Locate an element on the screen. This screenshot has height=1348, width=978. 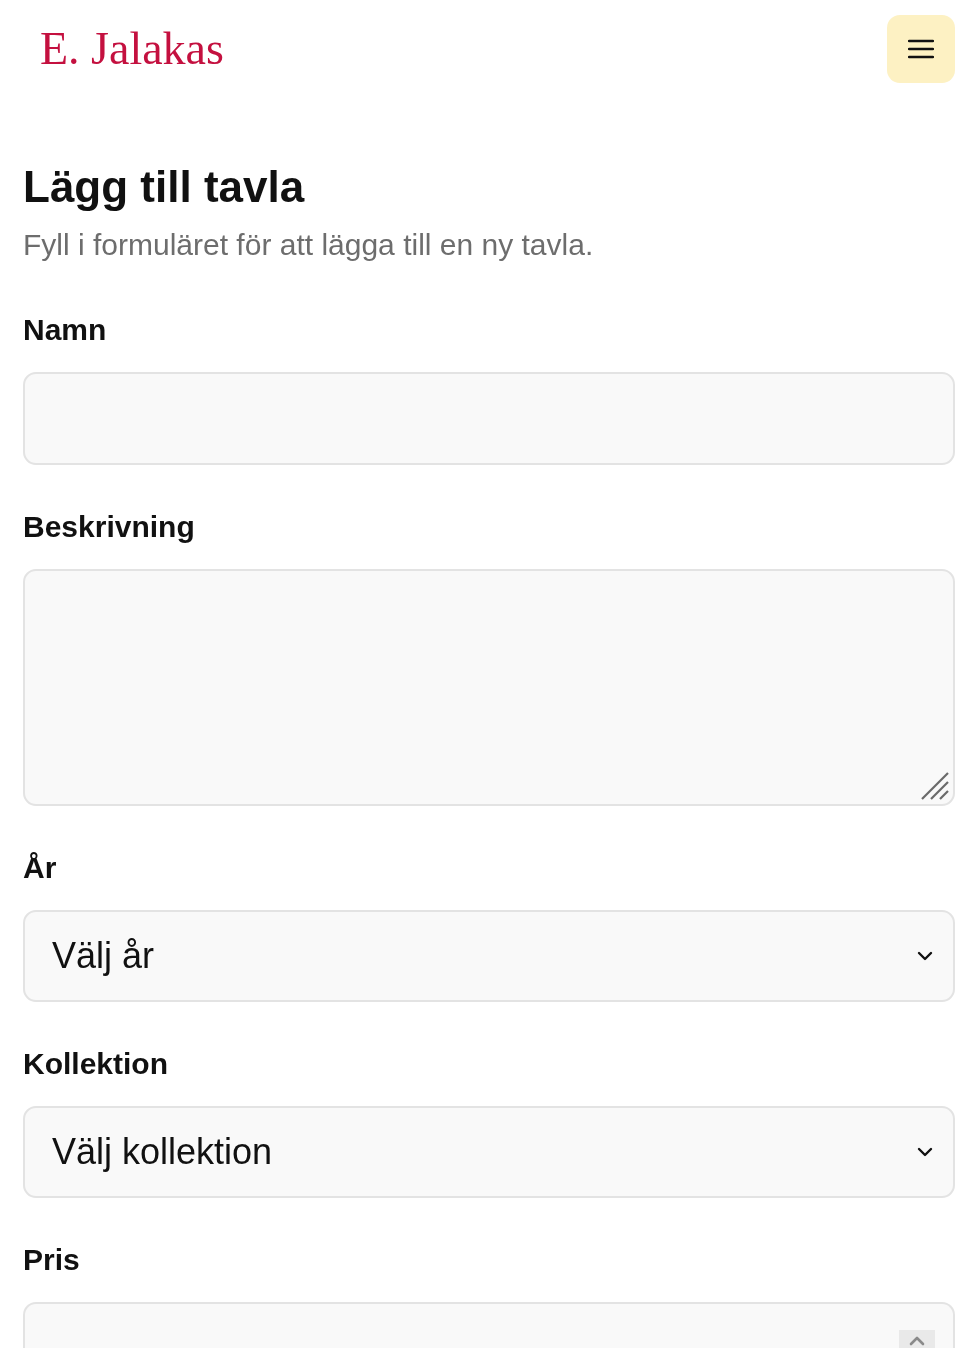
menu-button is located at coordinates (921, 49).